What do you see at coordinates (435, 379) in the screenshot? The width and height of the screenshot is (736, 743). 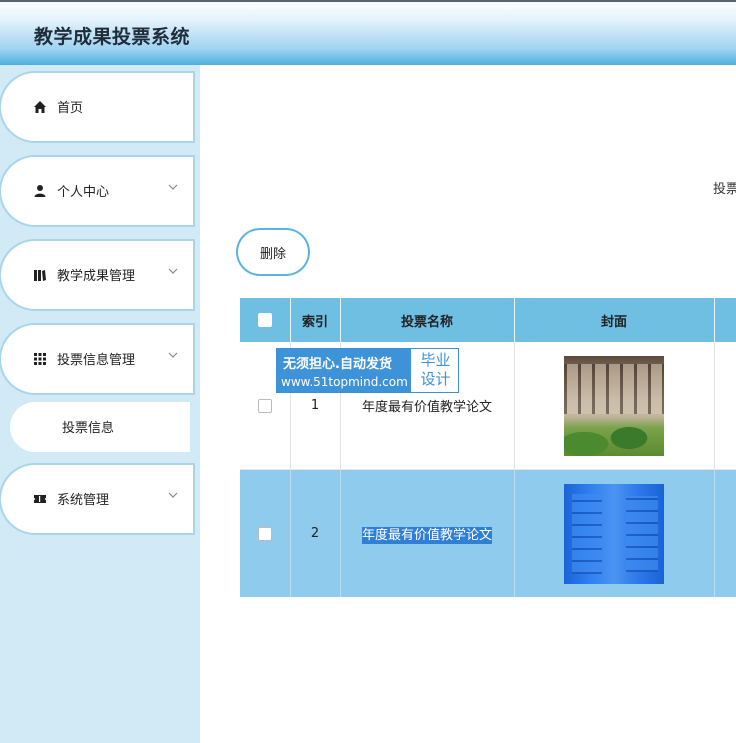 I see `watermark-right-line2: 设计` at bounding box center [435, 379].